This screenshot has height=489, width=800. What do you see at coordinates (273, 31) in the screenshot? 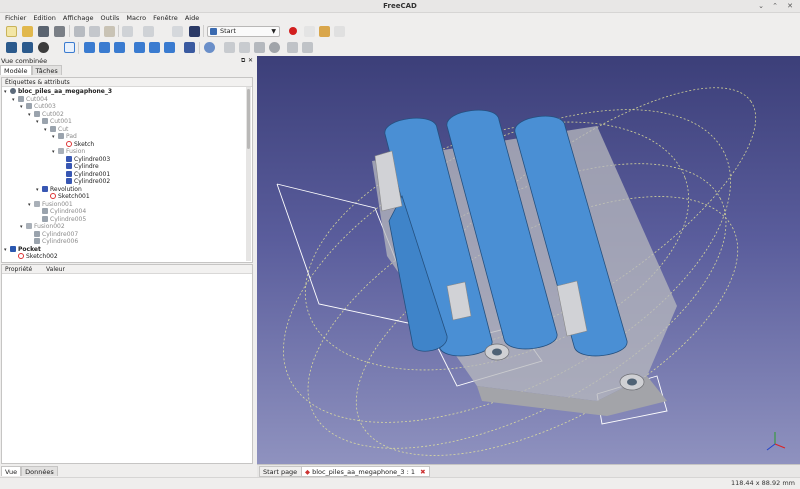
I see `chevron-down-icon: ▼` at bounding box center [273, 31].